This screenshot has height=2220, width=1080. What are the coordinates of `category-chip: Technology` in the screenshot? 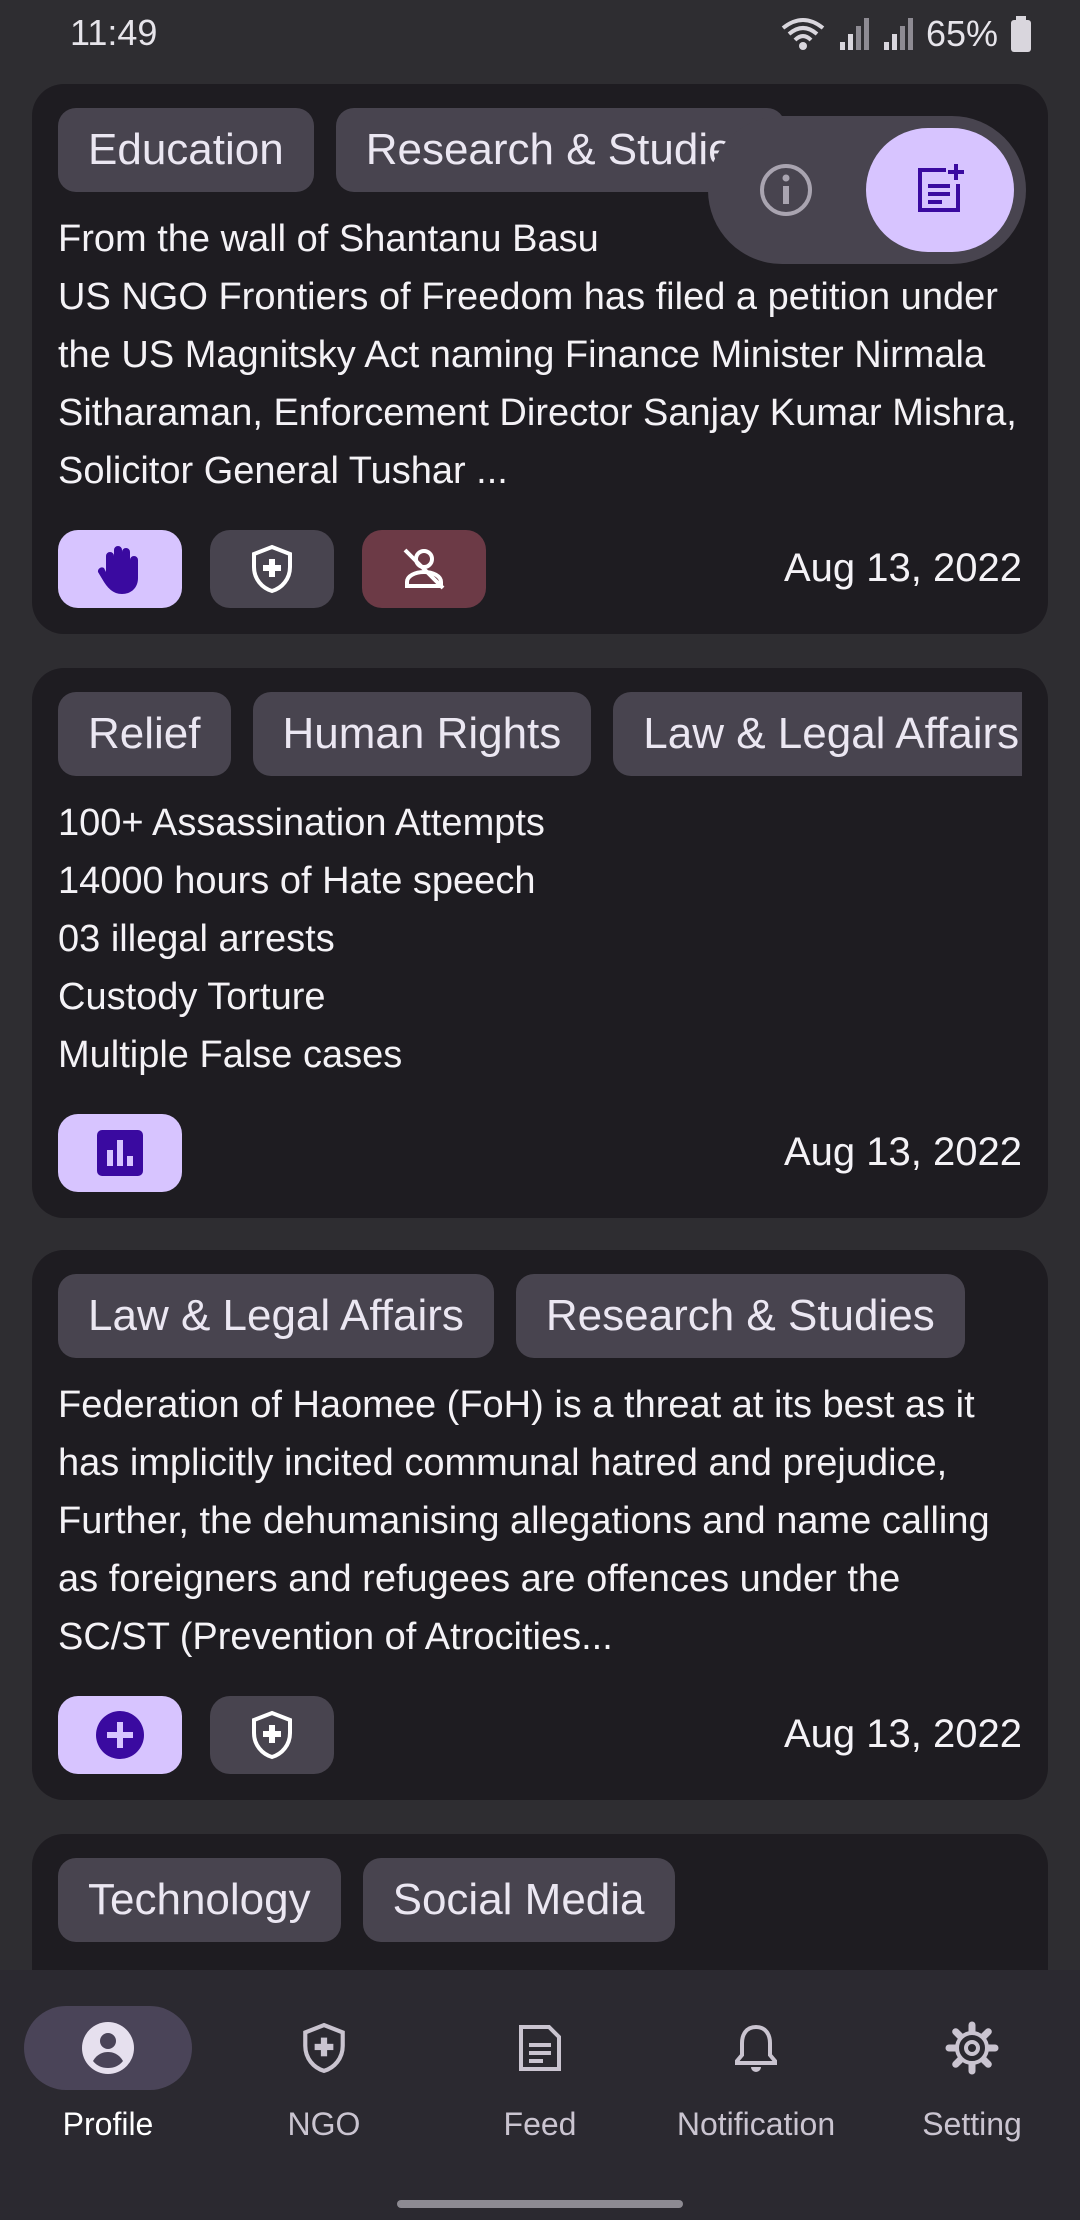 It's located at (199, 1900).